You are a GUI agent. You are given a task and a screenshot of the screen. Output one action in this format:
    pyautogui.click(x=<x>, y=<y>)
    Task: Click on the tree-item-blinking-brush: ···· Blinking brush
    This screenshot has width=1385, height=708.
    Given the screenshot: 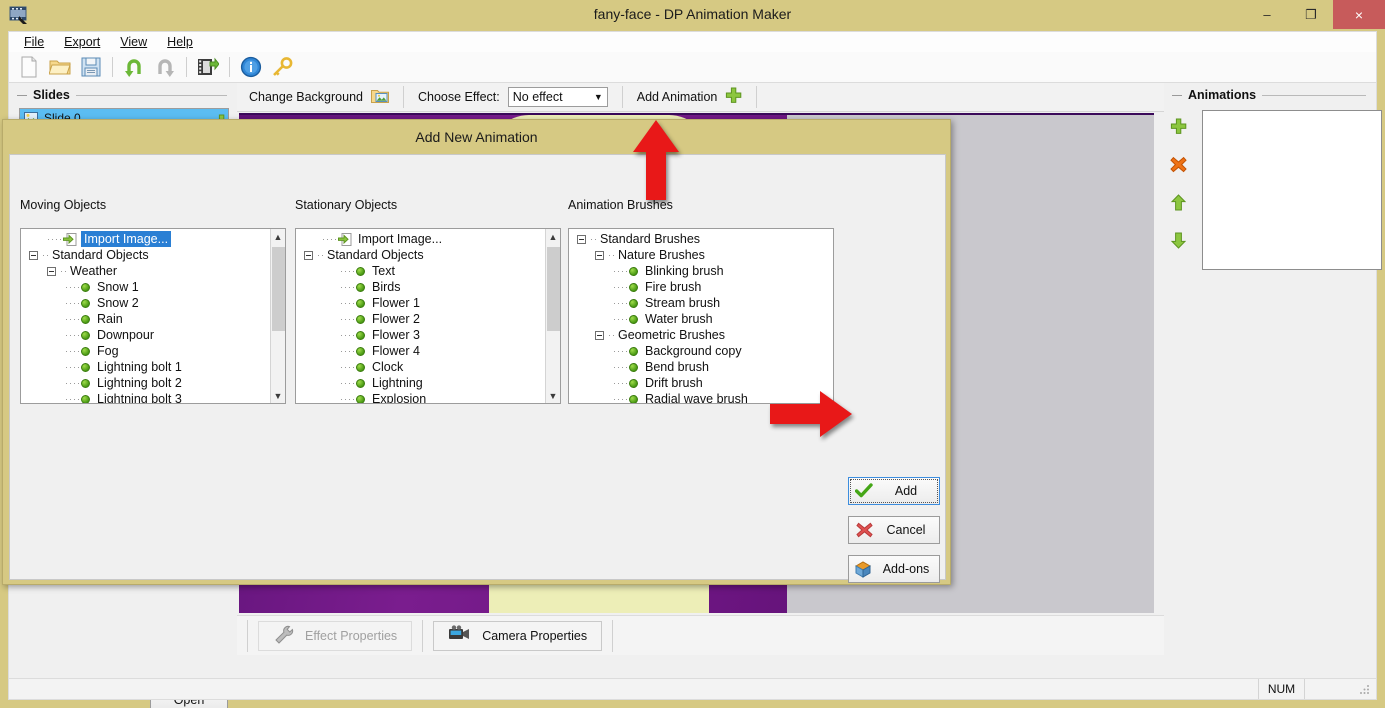 What is the action you would take?
    pyautogui.click(x=701, y=271)
    